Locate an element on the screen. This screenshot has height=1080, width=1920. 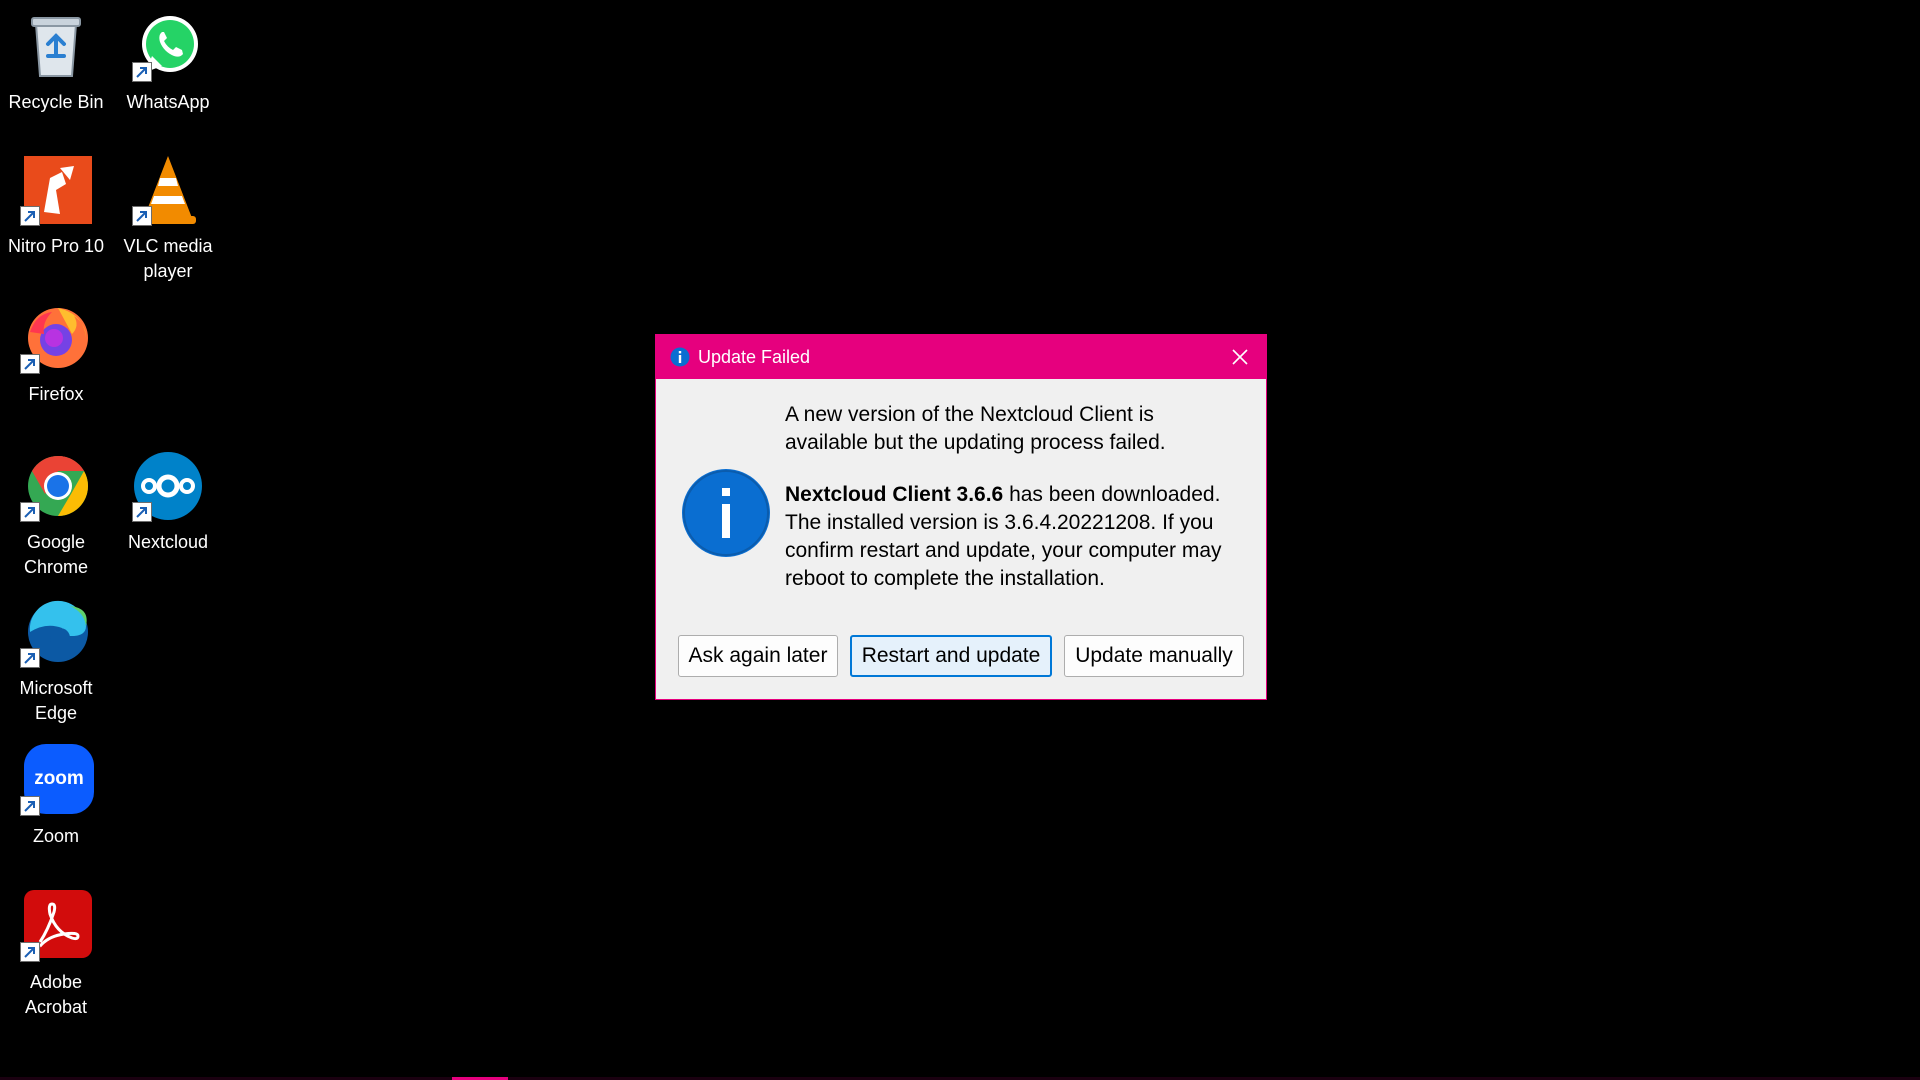
restart-and-update-button: Restart and update is located at coordinates (951, 656).